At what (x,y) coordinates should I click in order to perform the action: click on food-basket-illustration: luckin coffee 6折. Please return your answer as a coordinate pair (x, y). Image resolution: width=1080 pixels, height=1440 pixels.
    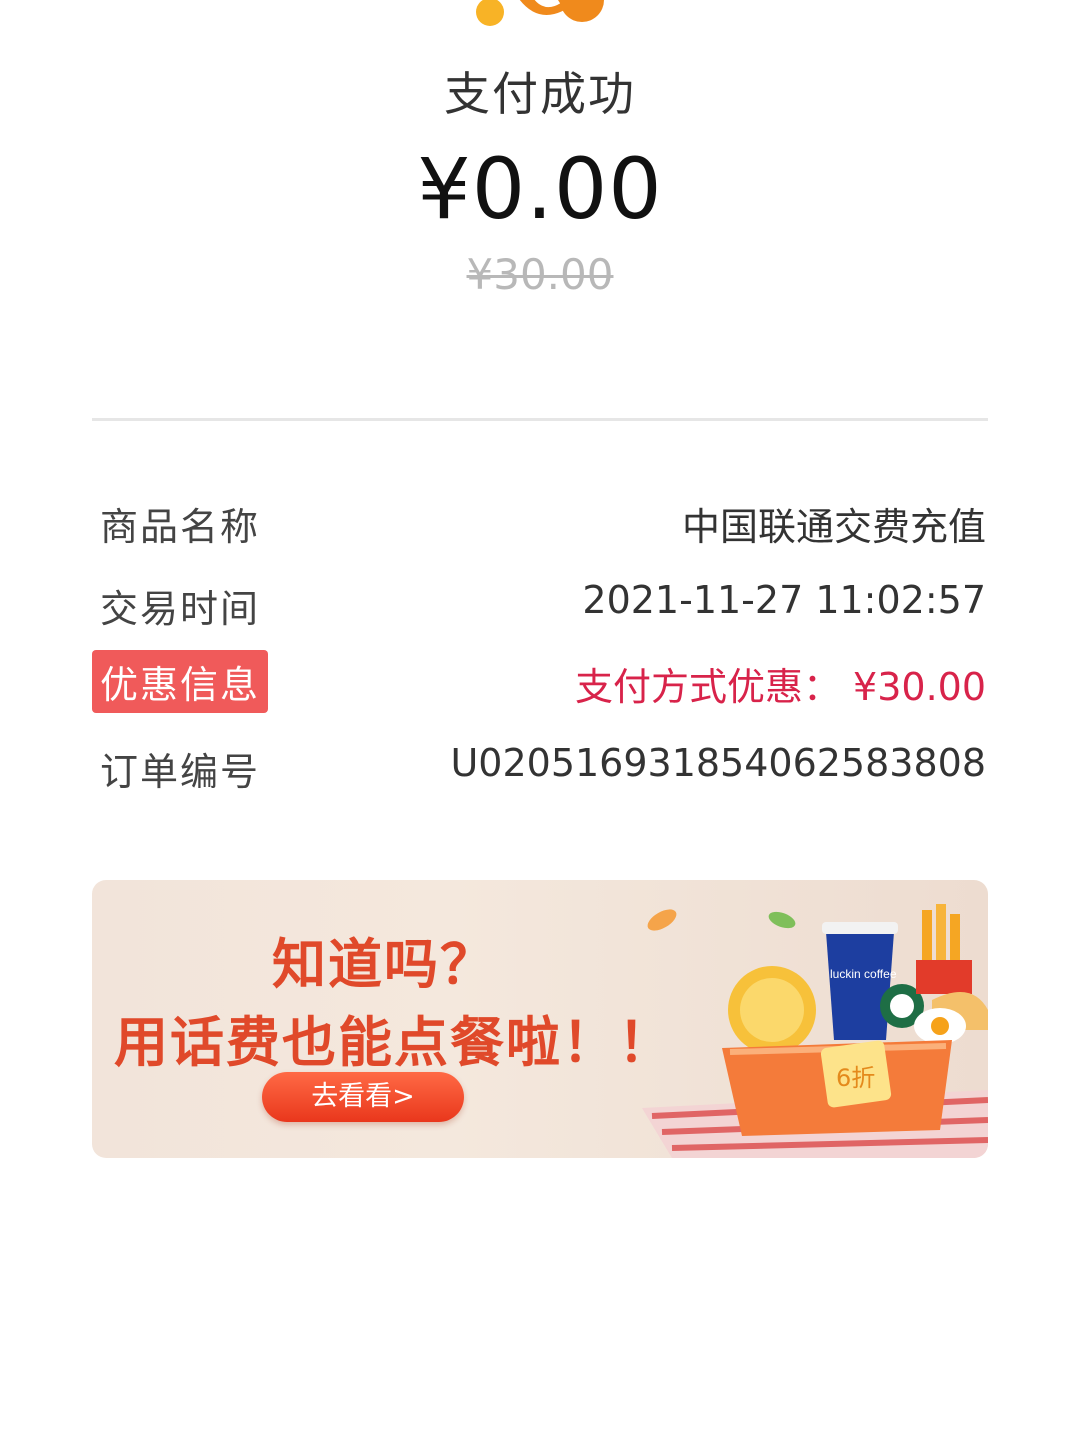
    Looking at the image, I should click on (815, 1031).